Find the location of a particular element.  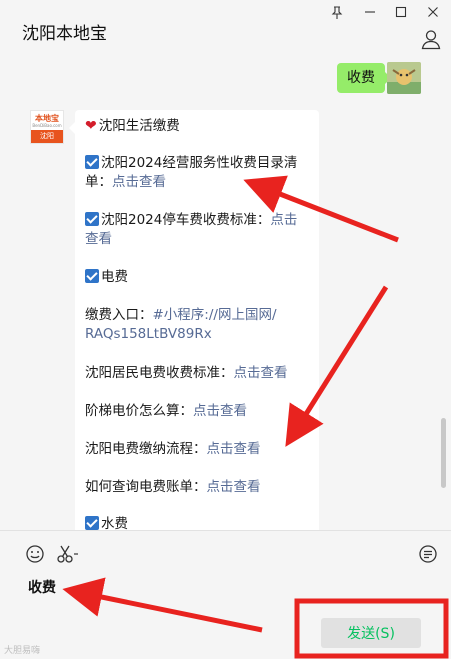

list-item: 查看 is located at coordinates (198, 239).